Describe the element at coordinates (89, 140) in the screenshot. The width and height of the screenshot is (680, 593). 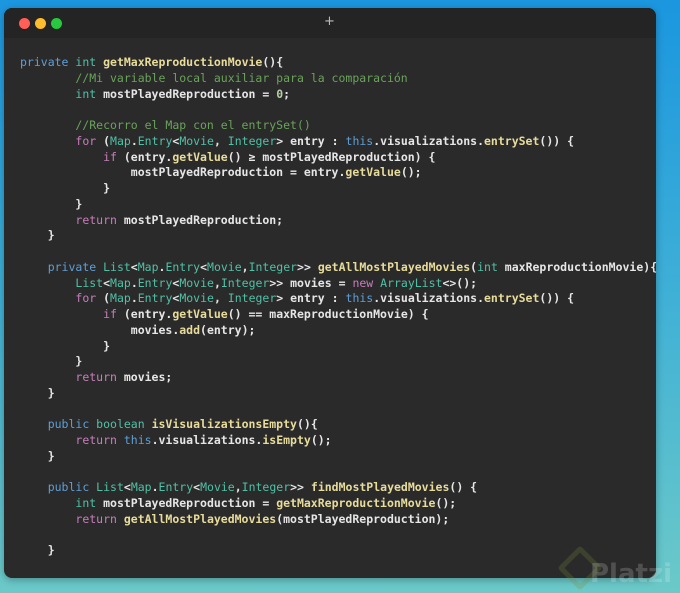
I see `code-token: for` at that location.